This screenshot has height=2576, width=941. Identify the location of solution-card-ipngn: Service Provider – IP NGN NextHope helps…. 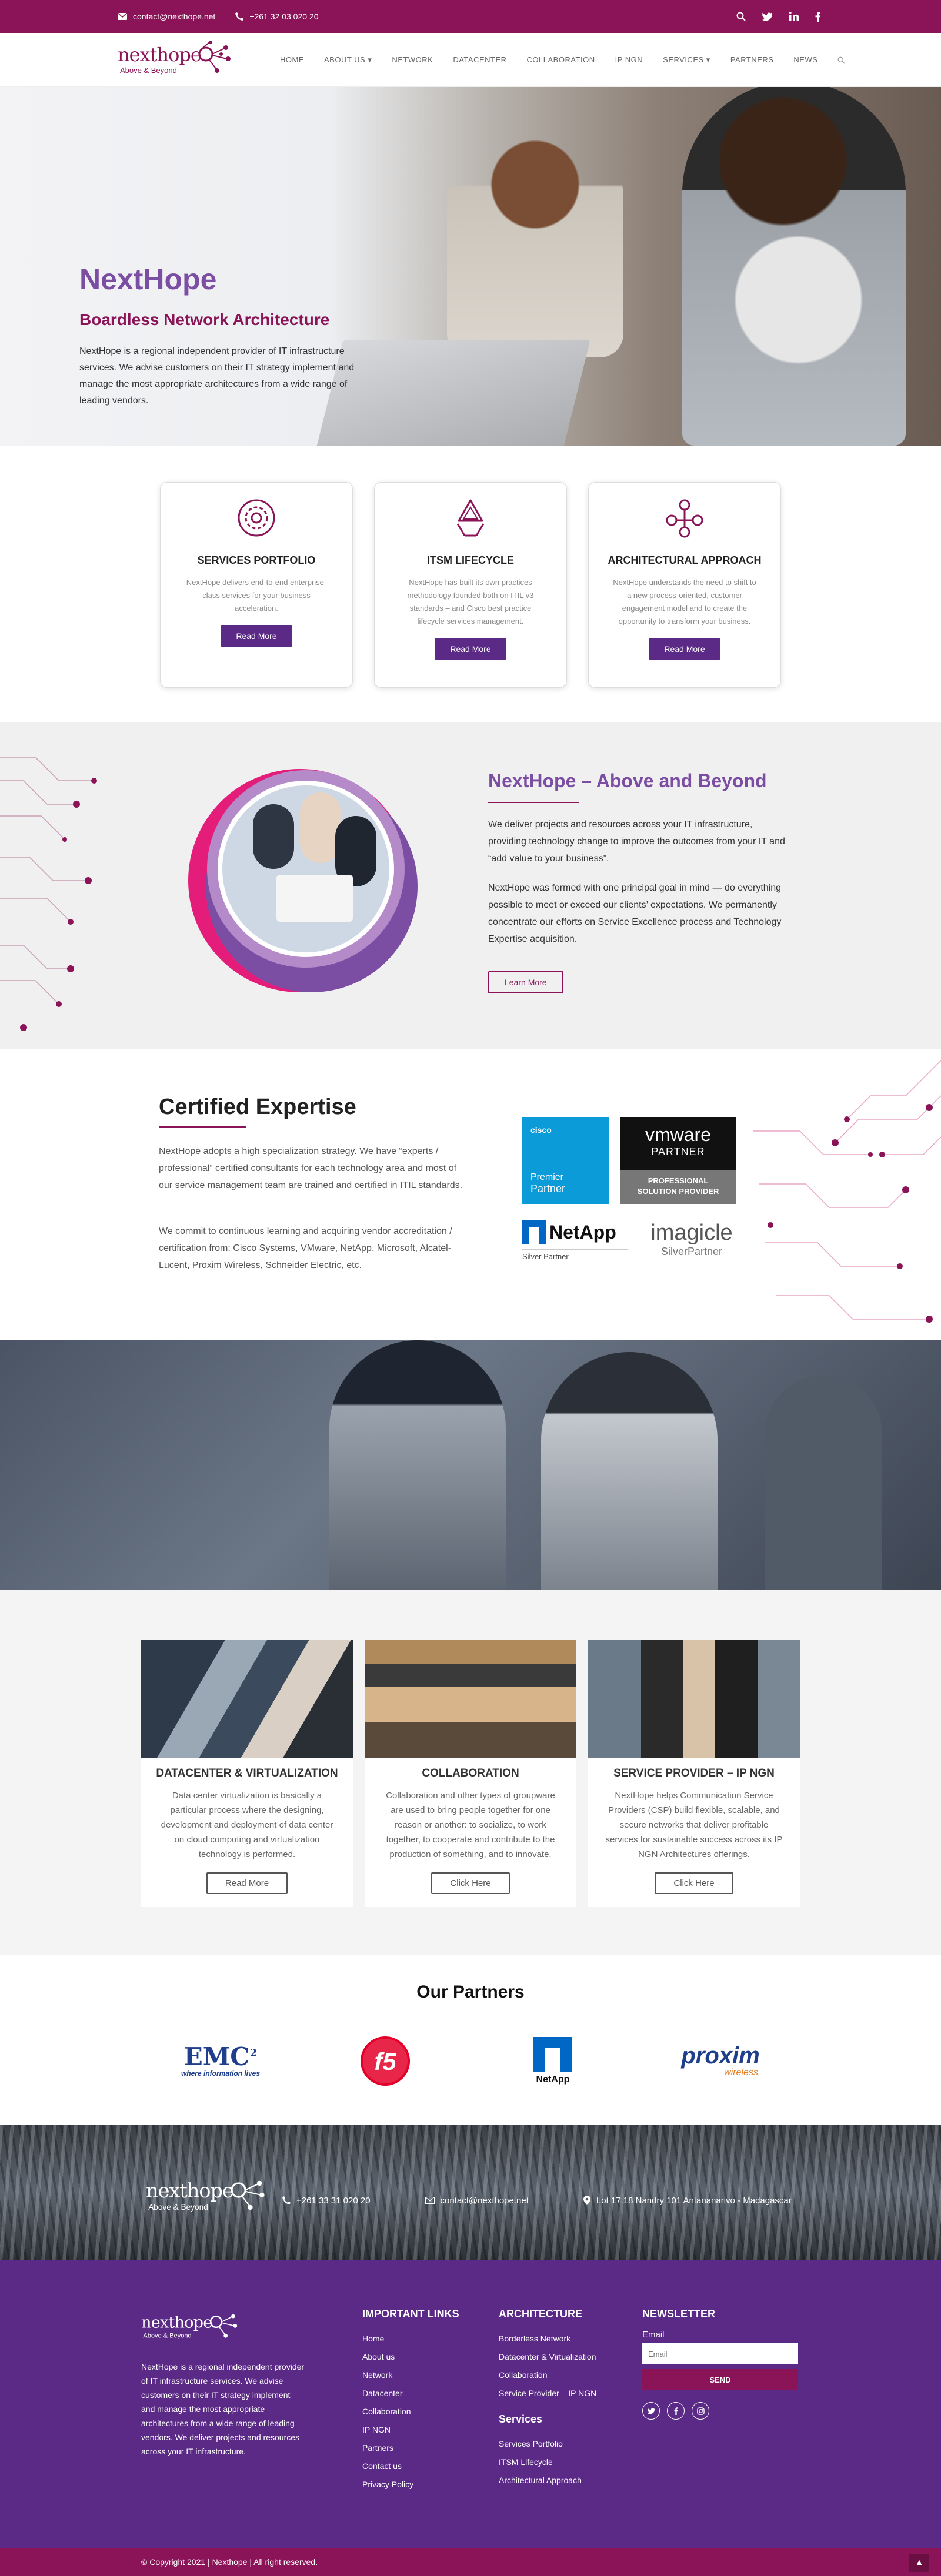
(694, 1773).